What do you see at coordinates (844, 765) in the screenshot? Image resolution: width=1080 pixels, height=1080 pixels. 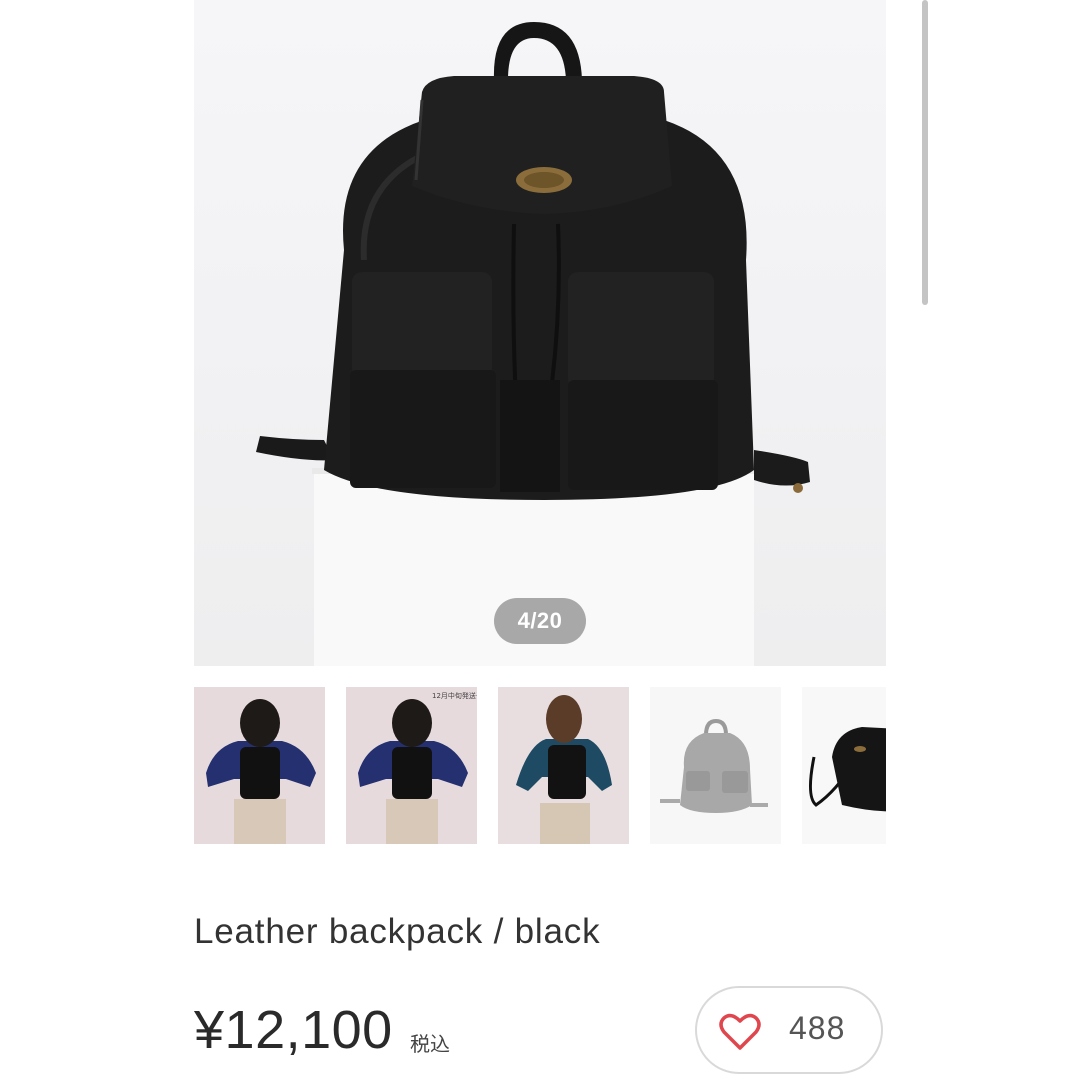 I see `thumbnail-backpack-angle` at bounding box center [844, 765].